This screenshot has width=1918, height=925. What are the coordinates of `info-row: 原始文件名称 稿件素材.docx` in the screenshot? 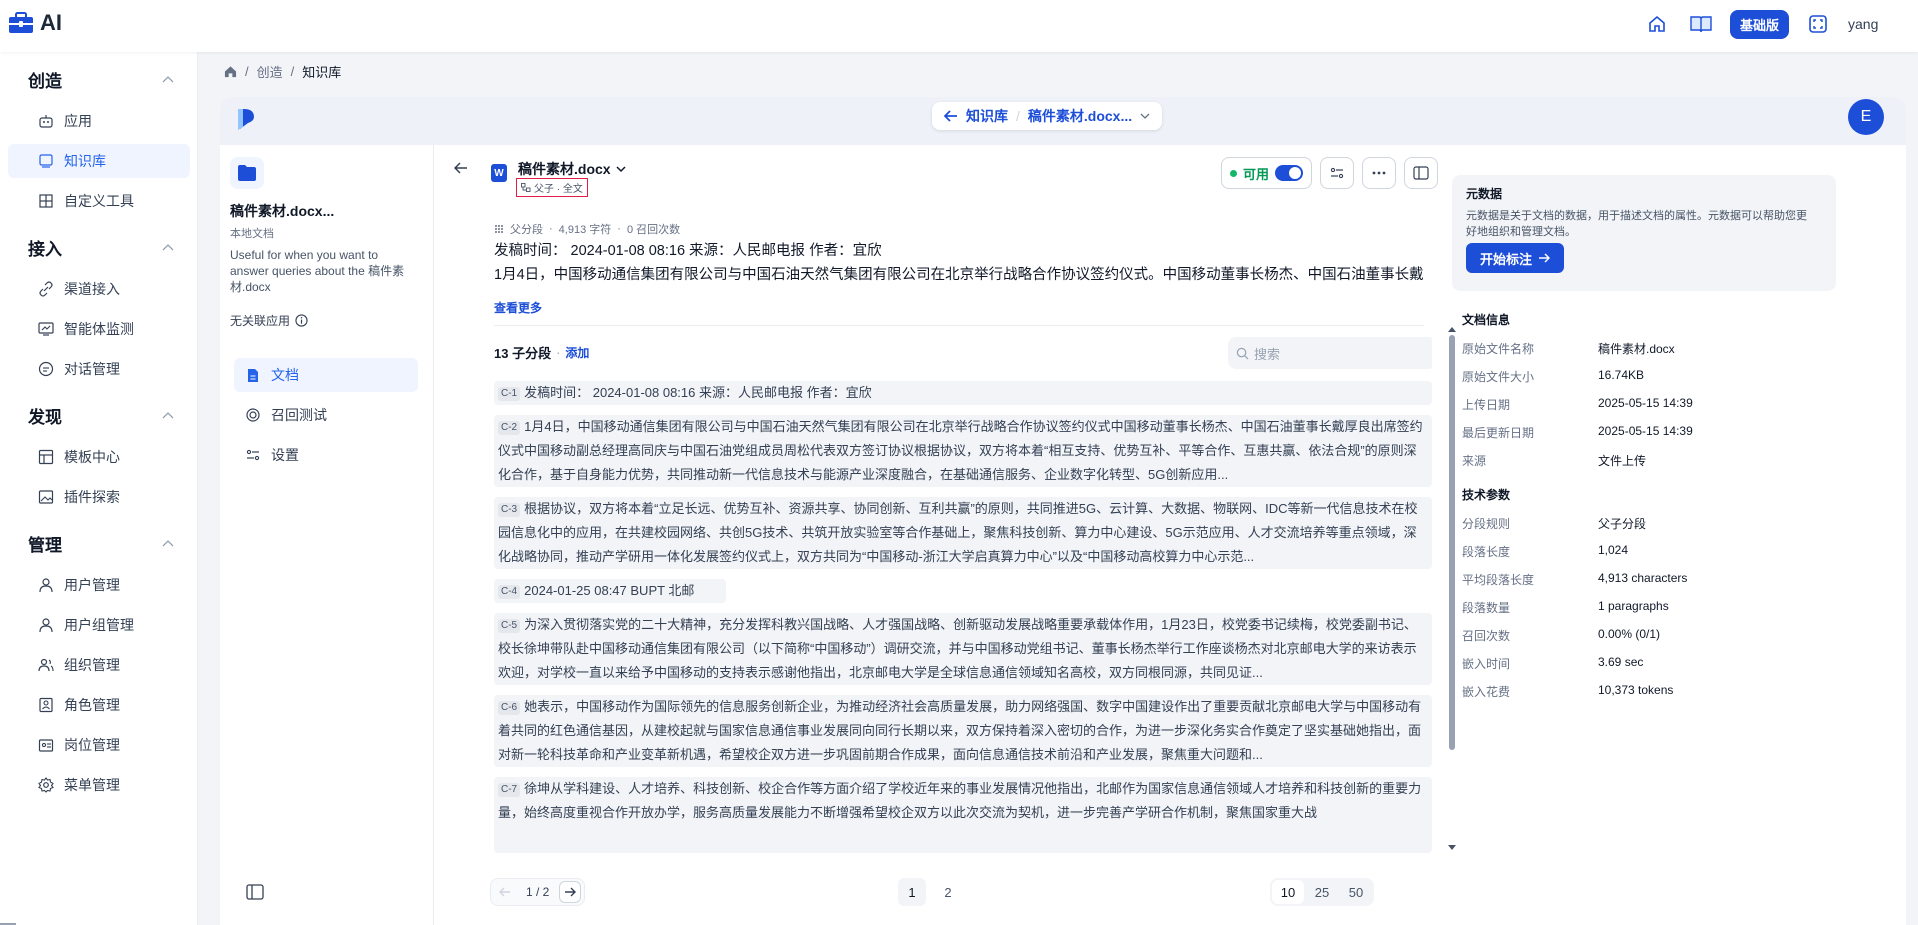 It's located at (1568, 348).